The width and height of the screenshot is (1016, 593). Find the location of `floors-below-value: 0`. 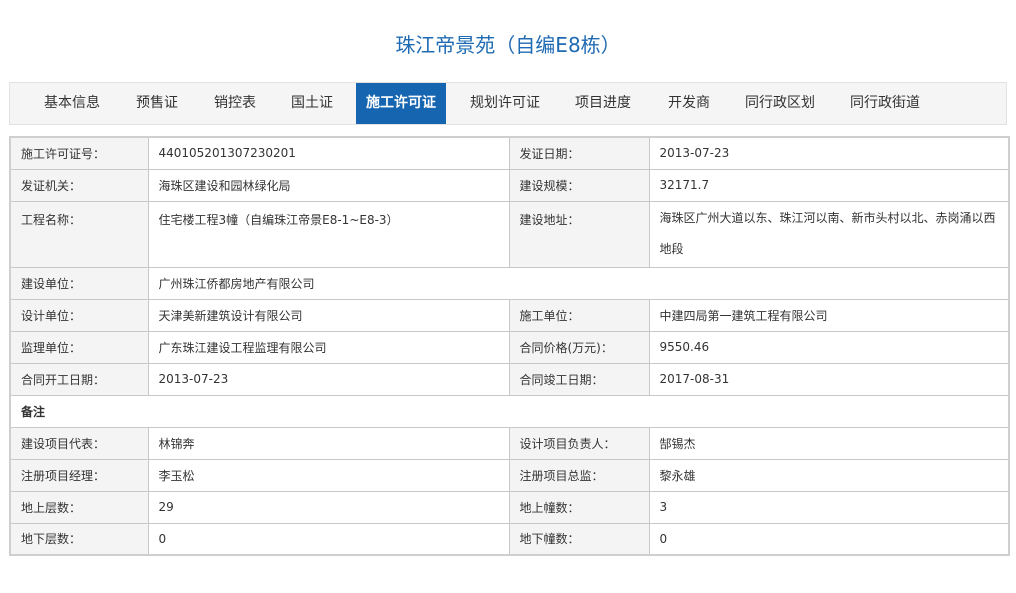

floors-below-value: 0 is located at coordinates (328, 539).